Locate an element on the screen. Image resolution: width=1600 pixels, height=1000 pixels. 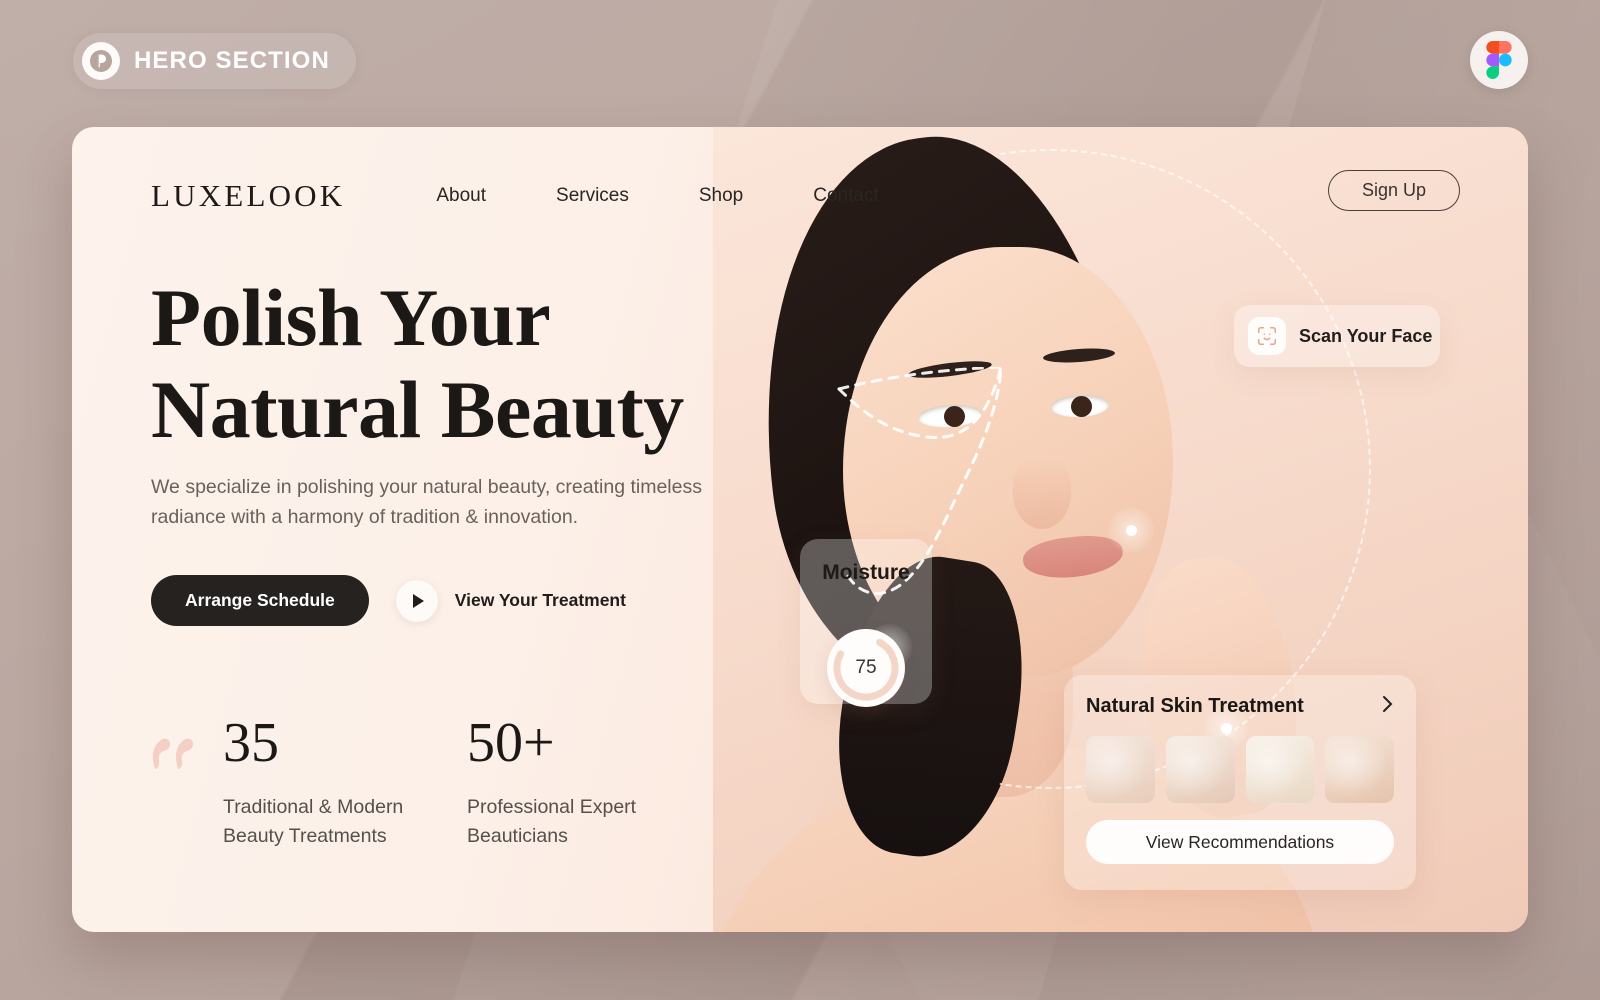
treatment-card-title: Natural Skin Treatment is located at coordinates (1195, 706).